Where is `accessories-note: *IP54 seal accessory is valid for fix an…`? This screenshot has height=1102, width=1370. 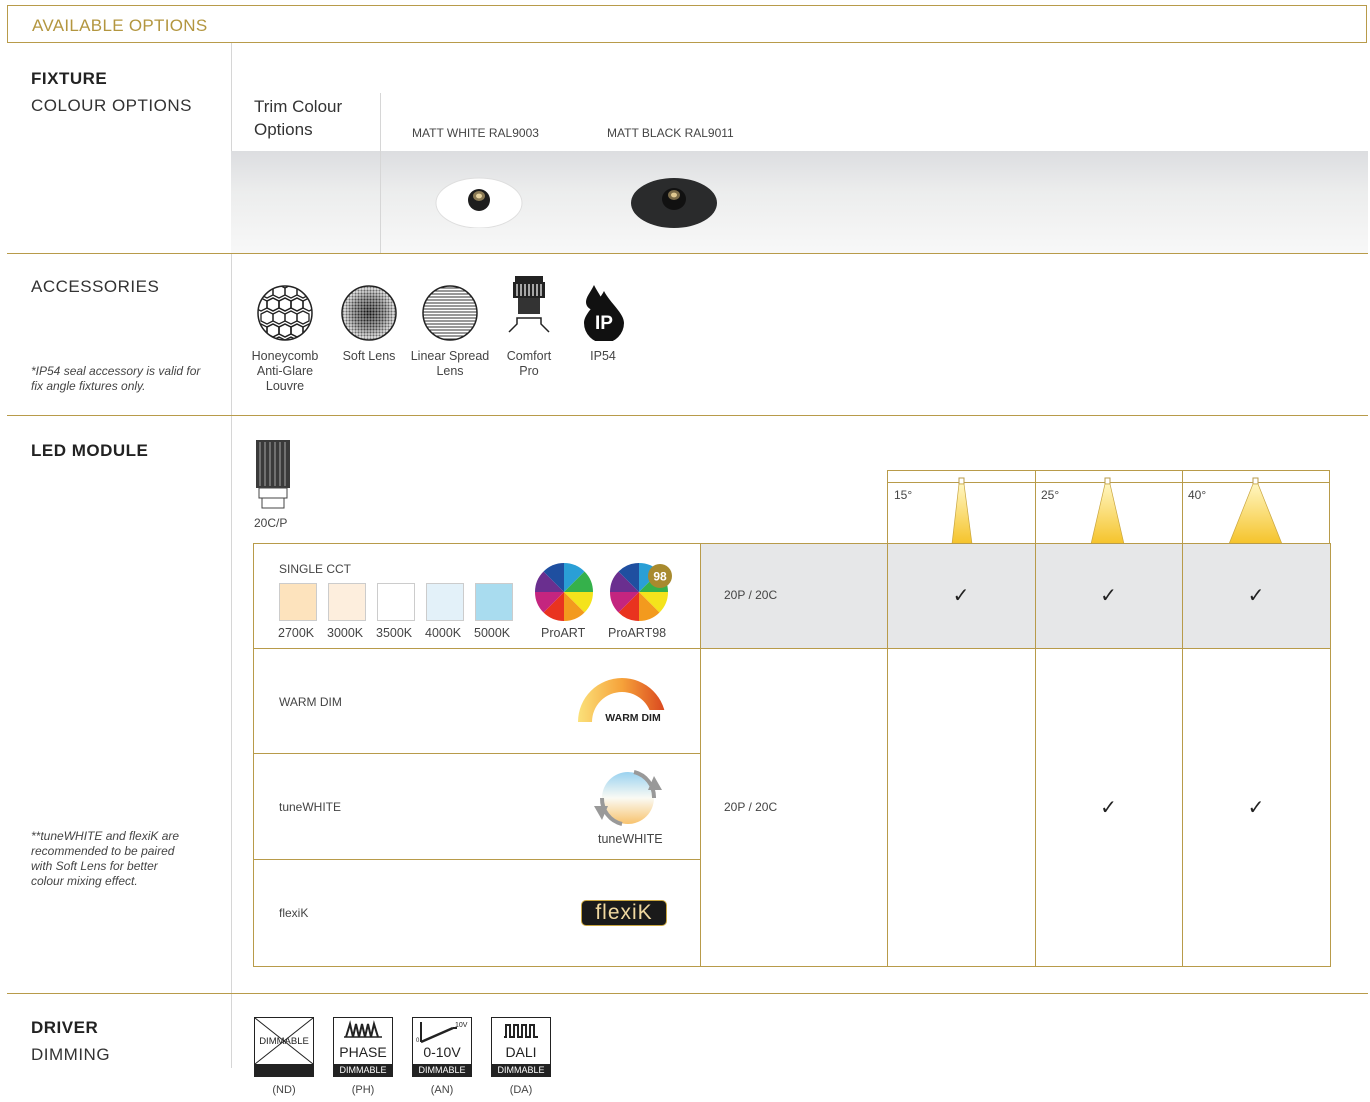
accessories-note: *IP54 seal accessory is valid for fix an… is located at coordinates (116, 378).